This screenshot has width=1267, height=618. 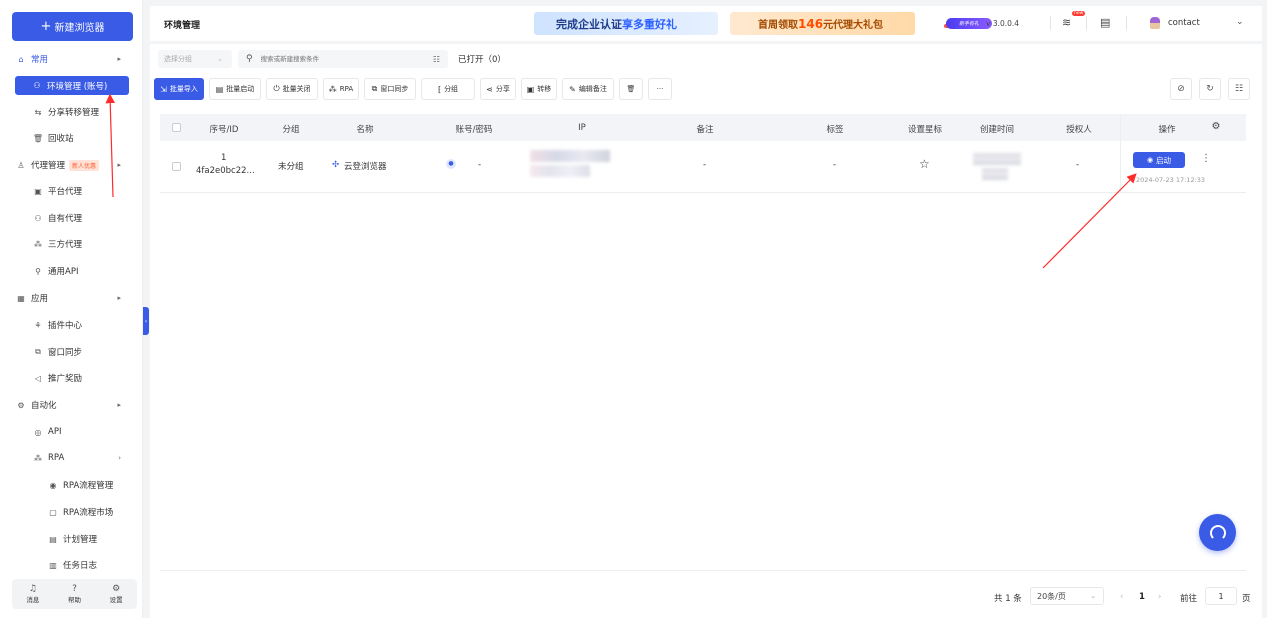 I want to click on sidebar-item-9: ▦ 应用 ▸, so click(x=71, y=298).